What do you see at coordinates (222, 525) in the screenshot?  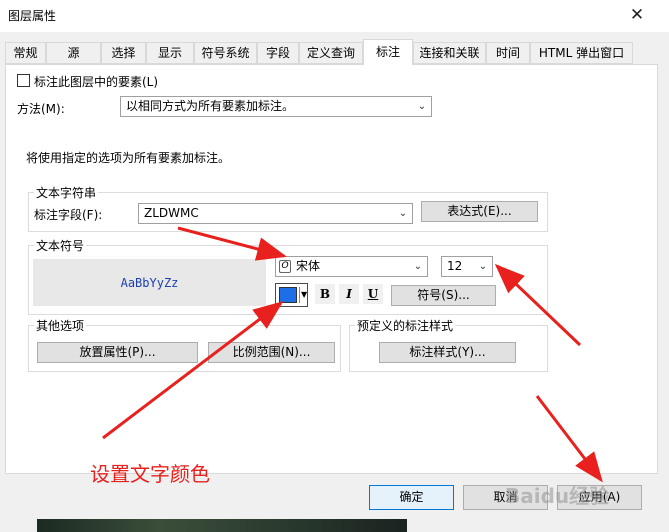 I see `map-background` at bounding box center [222, 525].